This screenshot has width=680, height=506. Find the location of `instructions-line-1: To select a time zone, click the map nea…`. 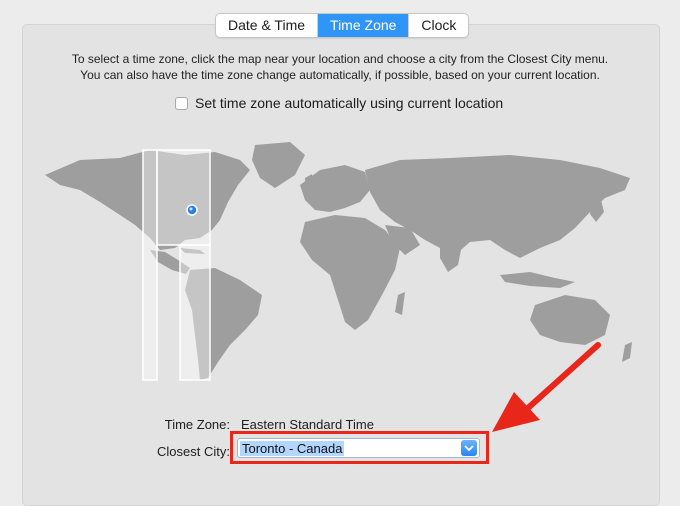

instructions-line-1: To select a time zone, click the map nea… is located at coordinates (340, 59).